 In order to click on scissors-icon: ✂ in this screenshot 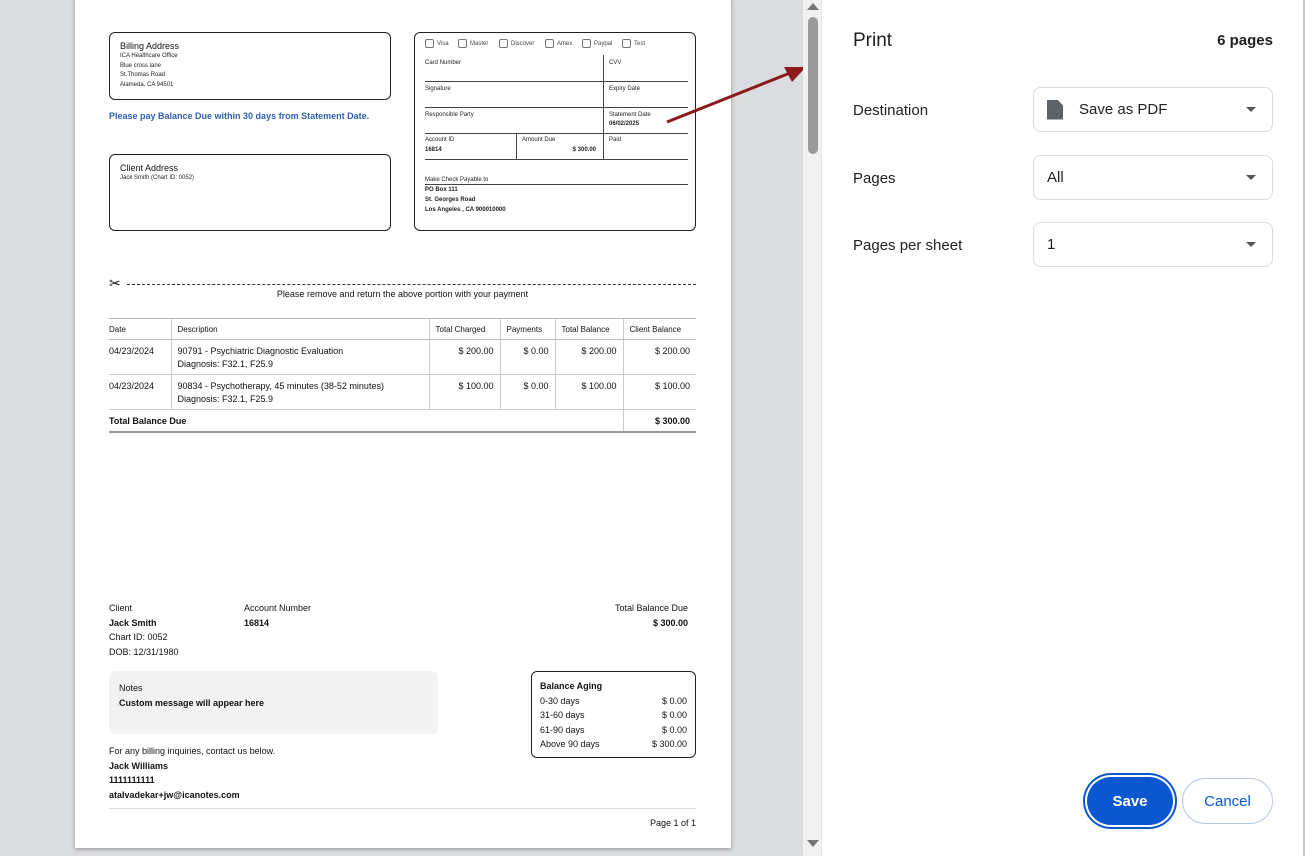, I will do `click(115, 283)`.